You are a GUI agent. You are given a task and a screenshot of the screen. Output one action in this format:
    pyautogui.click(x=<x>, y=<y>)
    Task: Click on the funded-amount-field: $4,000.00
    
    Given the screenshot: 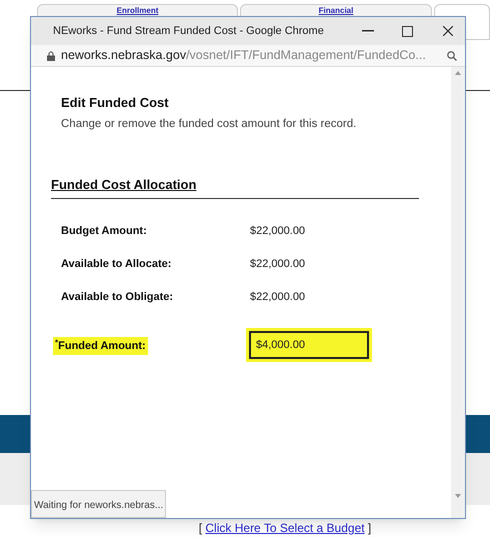 What is the action you would take?
    pyautogui.click(x=309, y=344)
    